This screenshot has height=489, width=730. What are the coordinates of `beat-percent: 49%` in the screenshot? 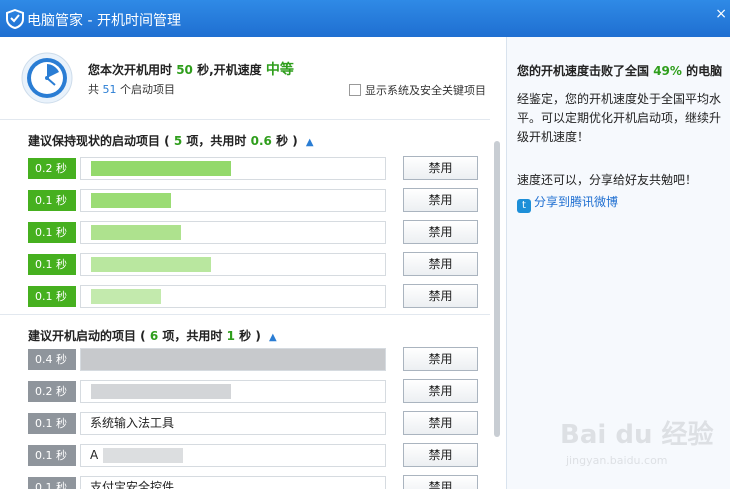 It's located at (667, 71).